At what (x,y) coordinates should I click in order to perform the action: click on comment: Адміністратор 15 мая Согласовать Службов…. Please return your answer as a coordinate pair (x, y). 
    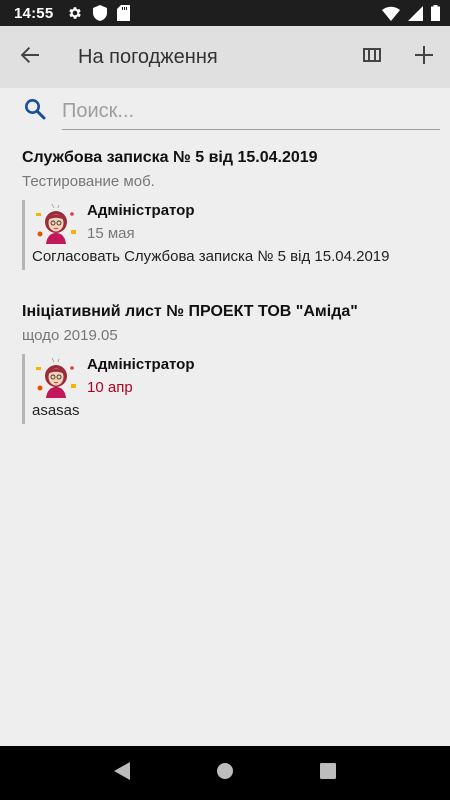
    Looking at the image, I should click on (225, 235).